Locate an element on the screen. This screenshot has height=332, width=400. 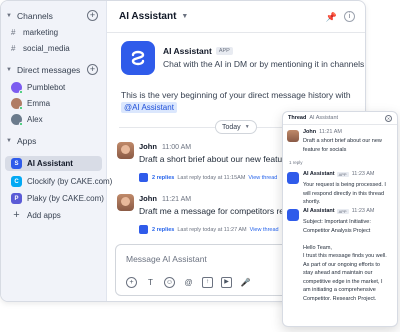
apps-label: Apps is located at coordinates (27, 141).